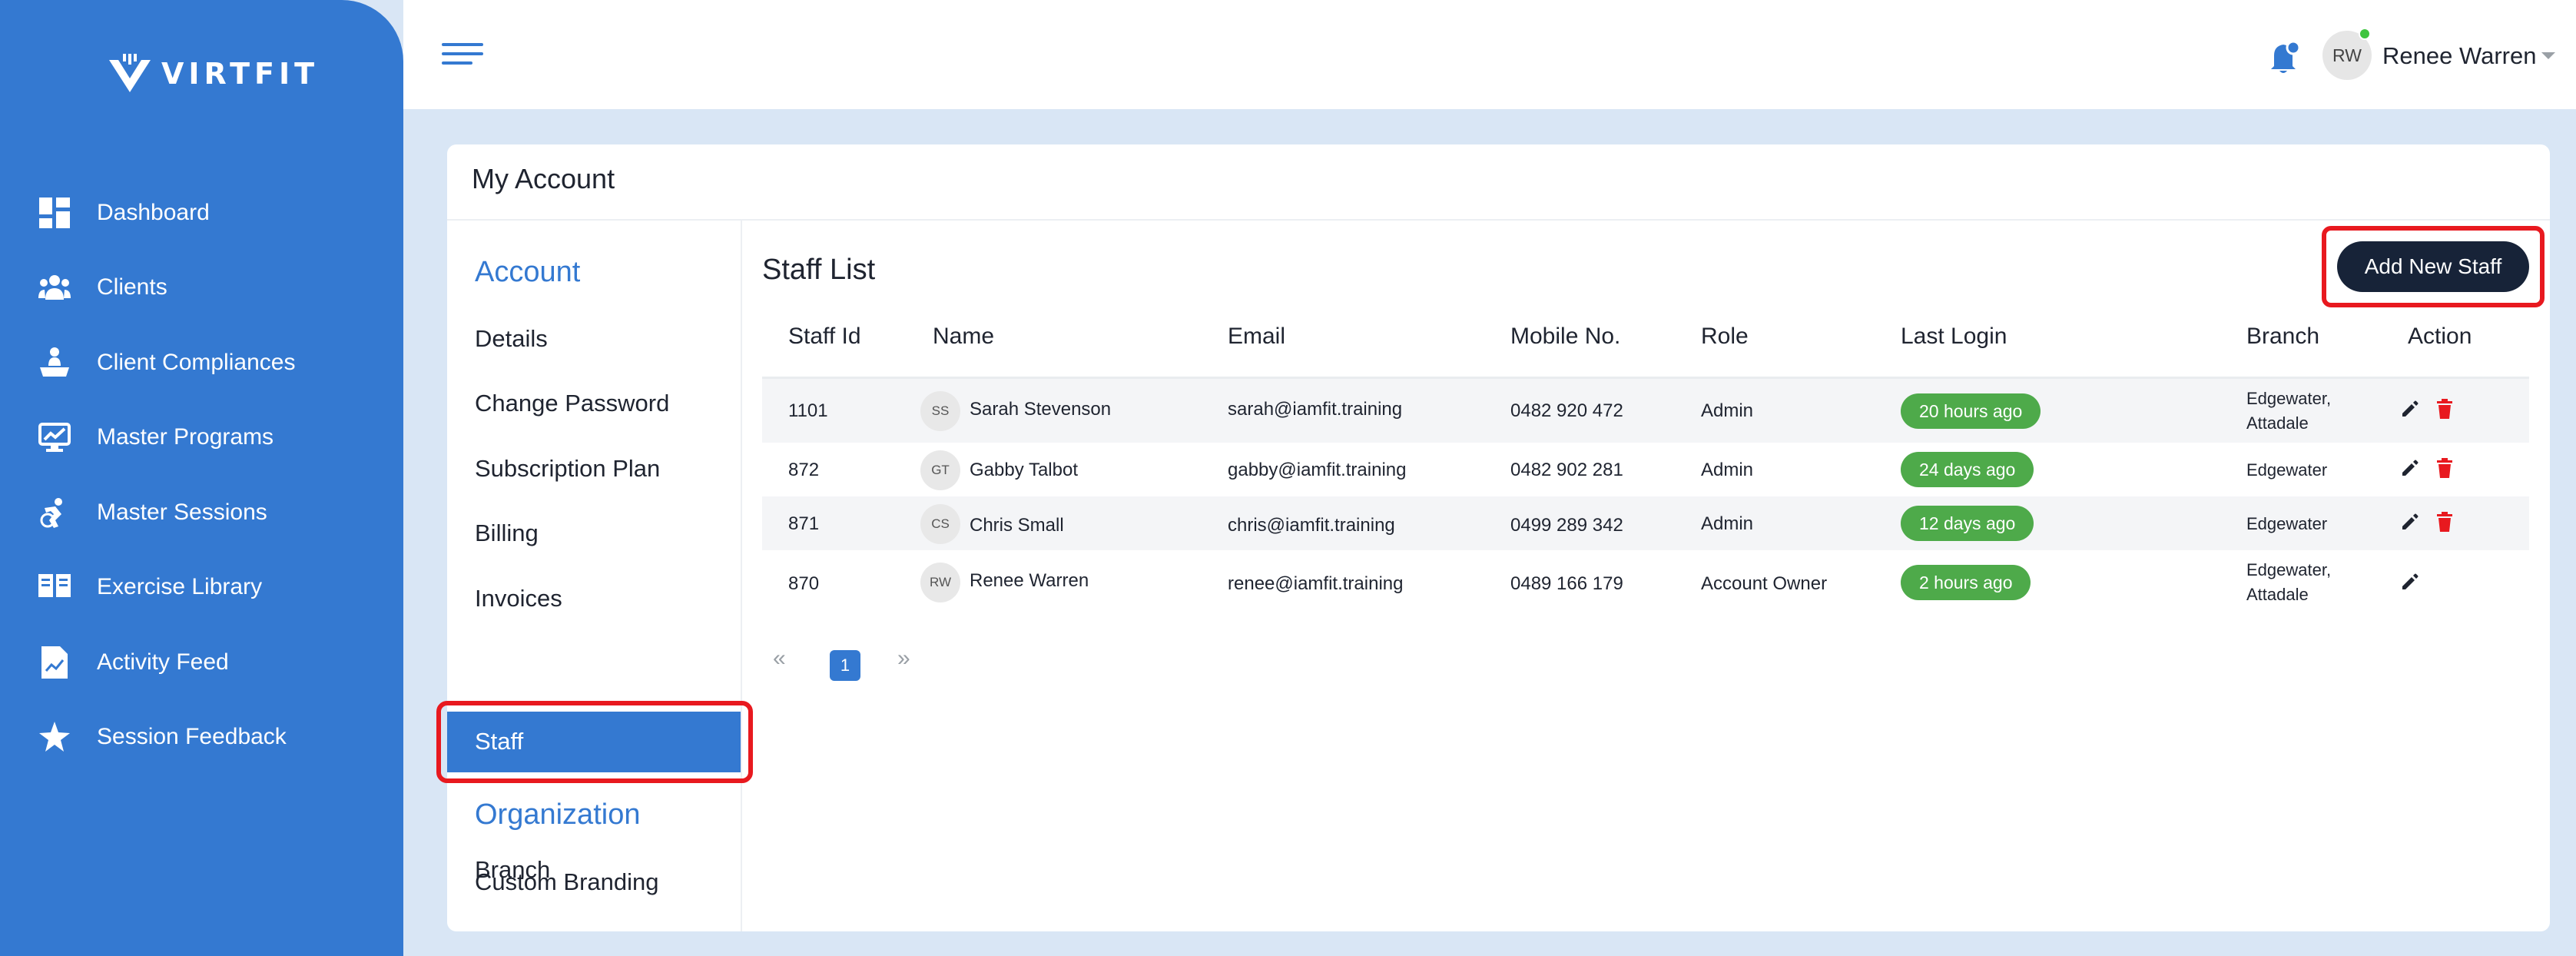  I want to click on pagination-page-1: 1, so click(845, 665).